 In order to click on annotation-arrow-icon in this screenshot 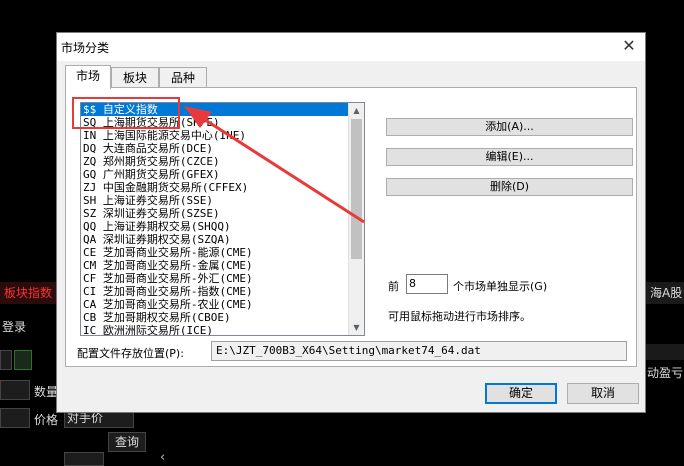, I will do `click(274, 165)`.